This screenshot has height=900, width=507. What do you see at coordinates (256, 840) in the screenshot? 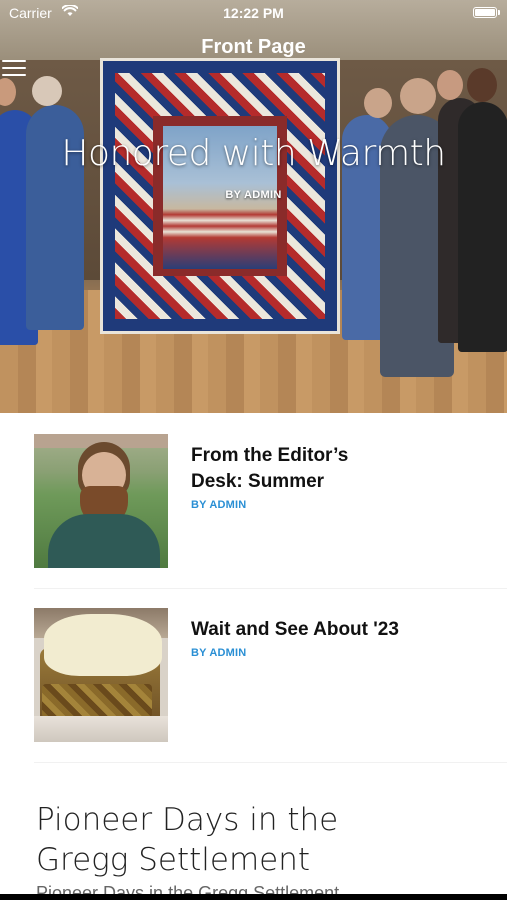
I see `feature-article-title: Pioneer Days in the Gregg Settlement` at bounding box center [256, 840].